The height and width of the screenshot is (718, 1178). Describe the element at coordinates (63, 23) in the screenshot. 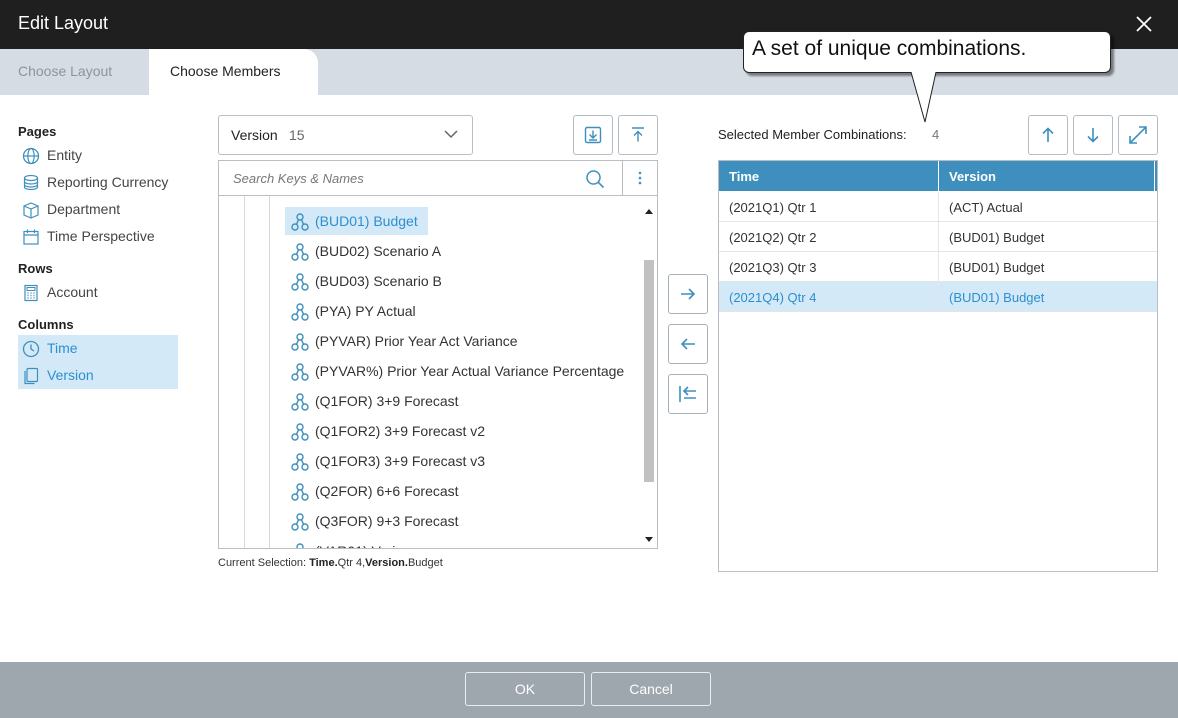

I see `dialog-title: Edit Layout` at that location.